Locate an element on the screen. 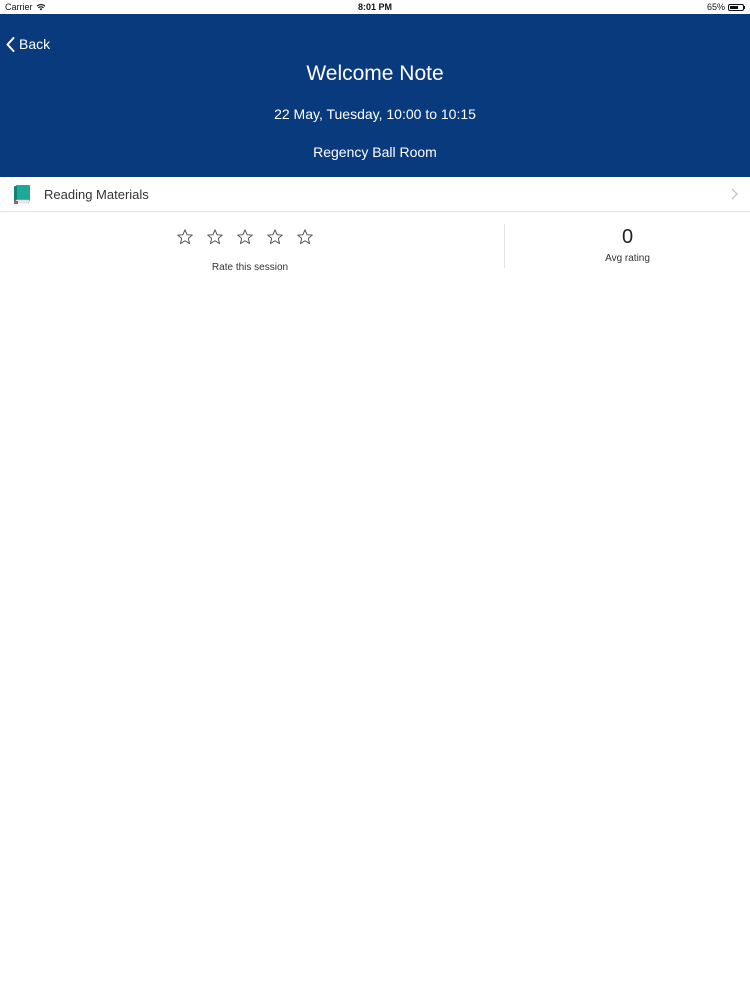 Image resolution: width=750 pixels, height=1000 pixels. avg-rating-label: Avg rating is located at coordinates (627, 258).